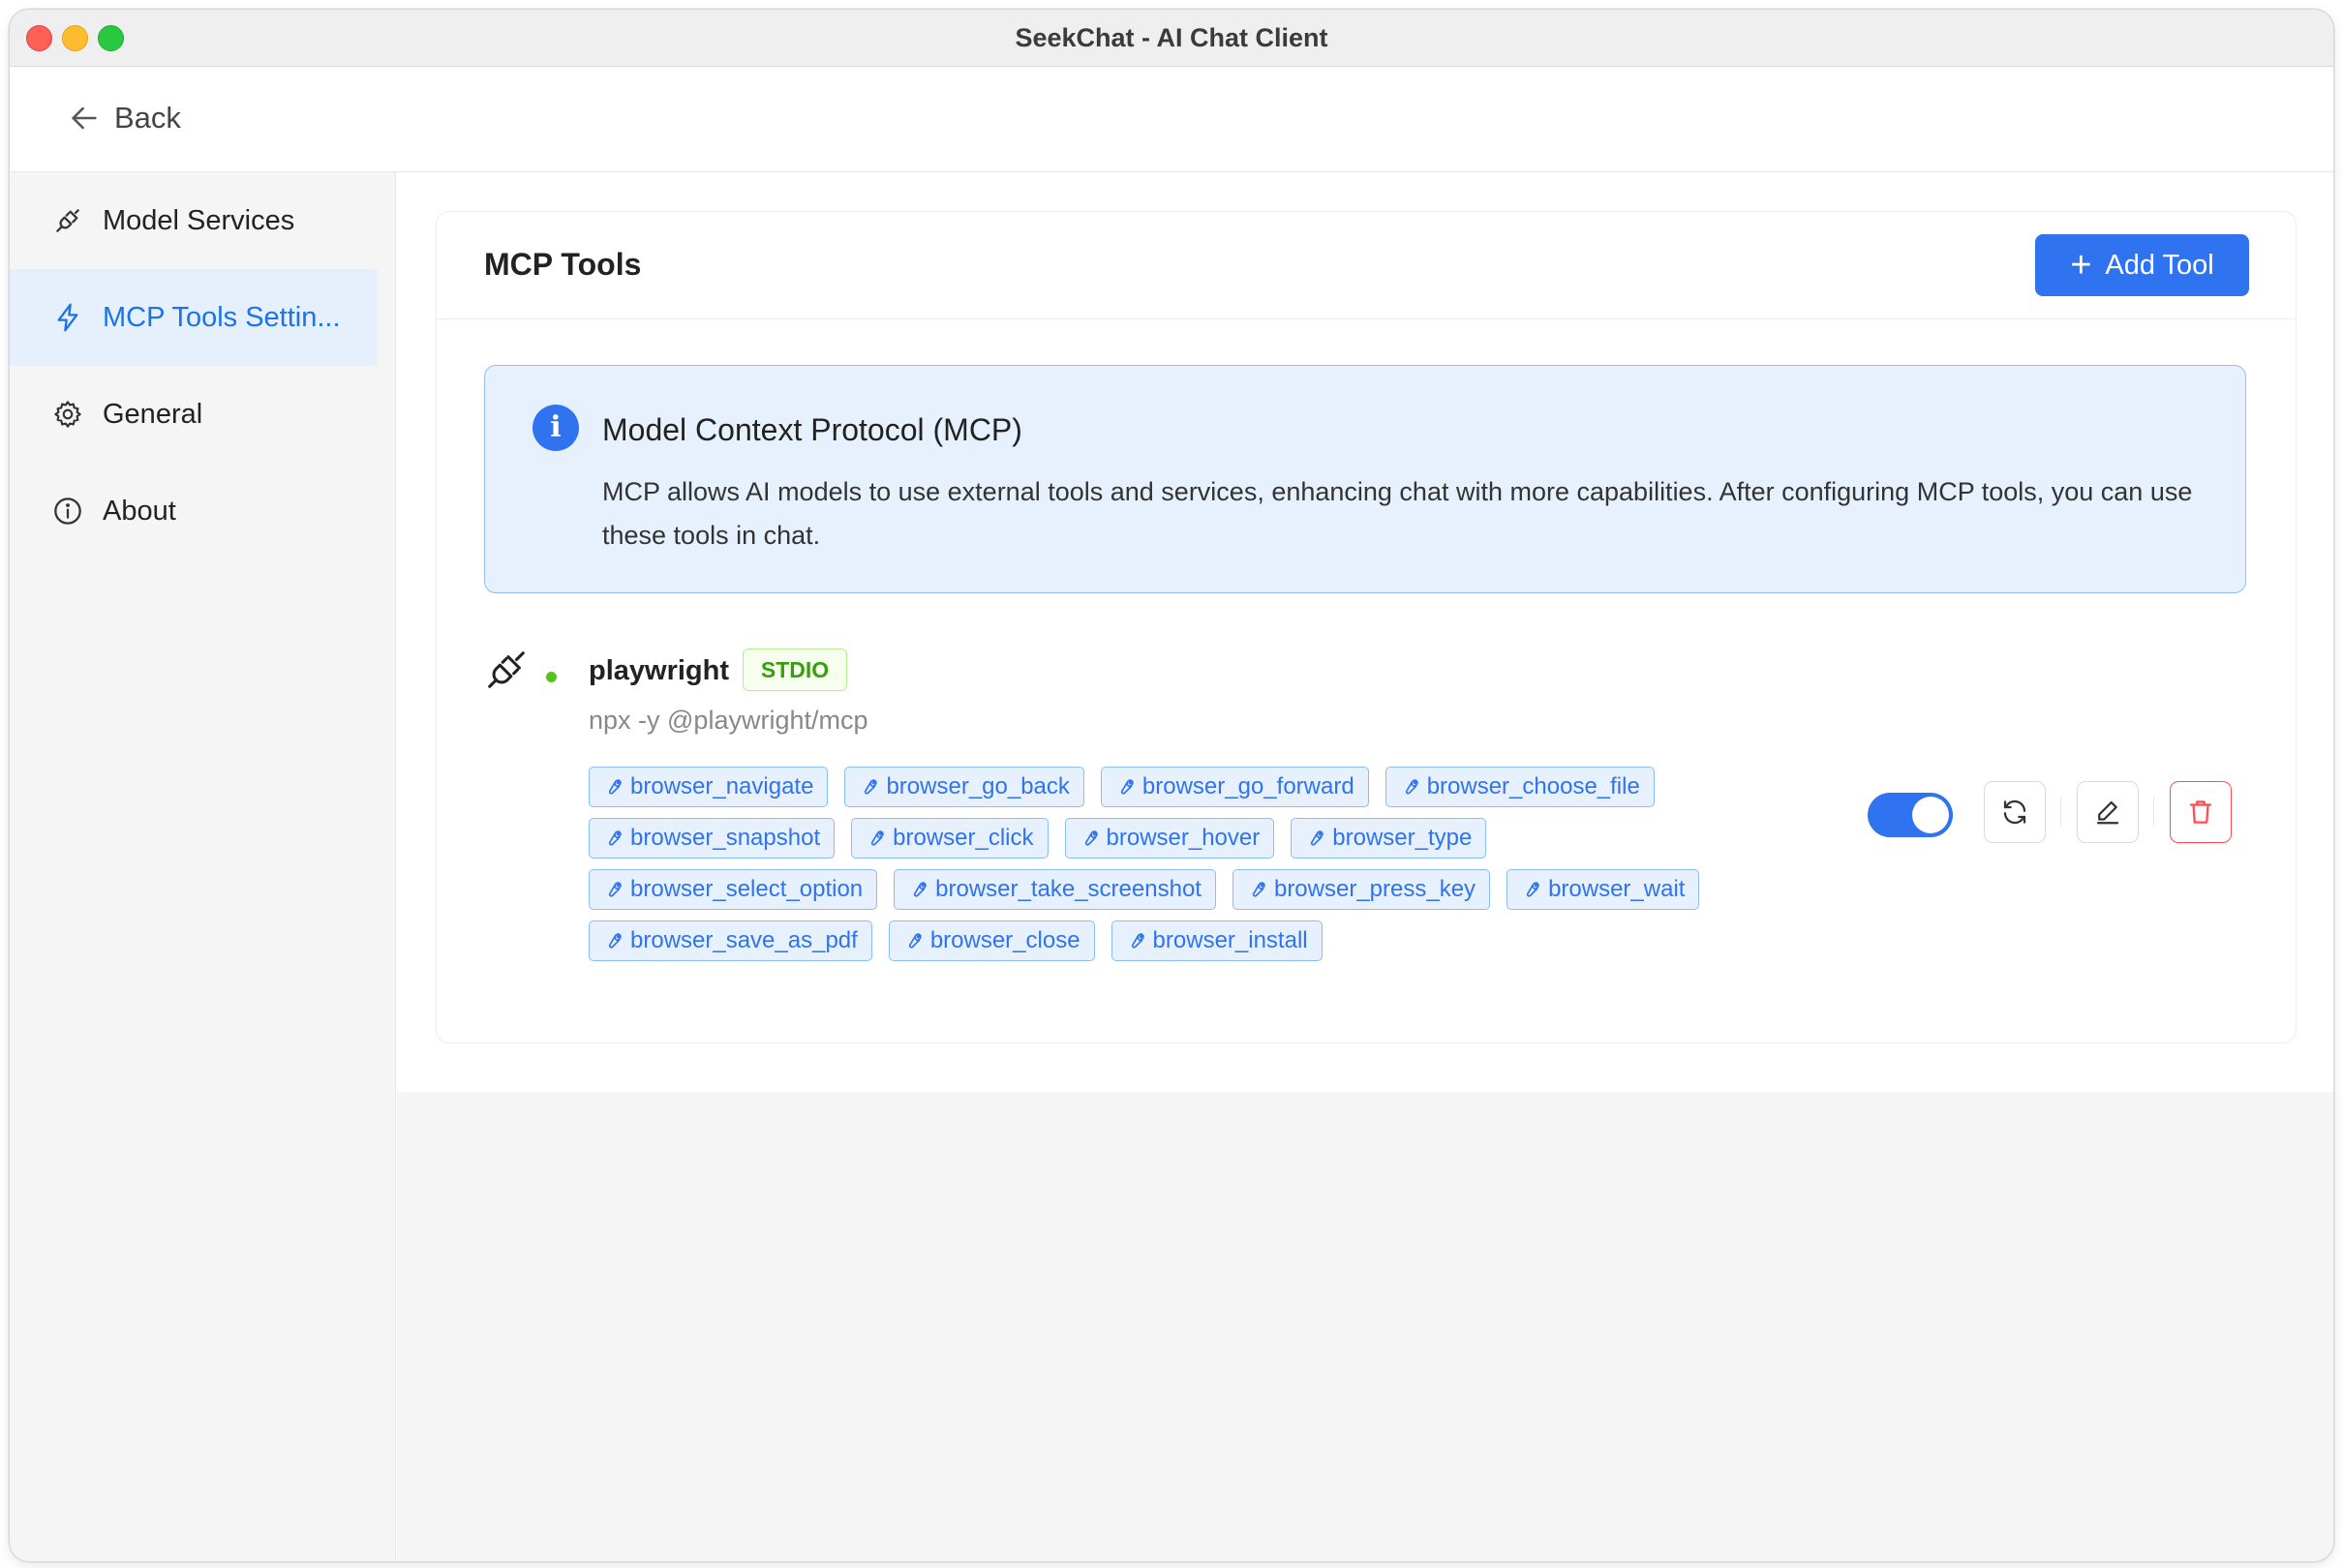 The image size is (2343, 1568). I want to click on back-button: Back, so click(124, 118).